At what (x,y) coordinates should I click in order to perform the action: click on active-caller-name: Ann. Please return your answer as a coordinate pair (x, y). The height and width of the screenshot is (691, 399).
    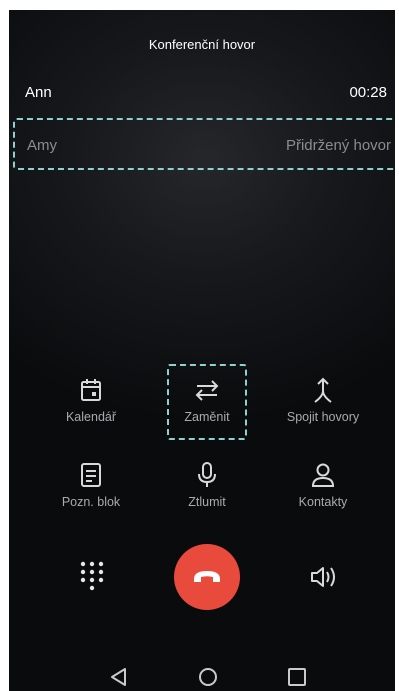
    Looking at the image, I should click on (38, 92).